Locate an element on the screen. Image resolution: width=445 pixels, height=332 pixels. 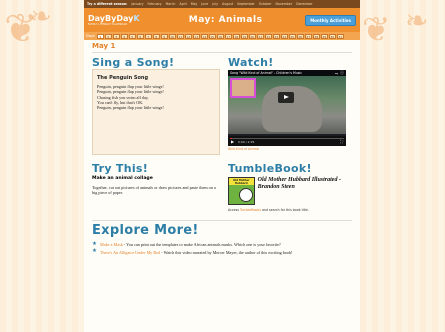
info-icon: ⓘ is located at coordinates (342, 73).